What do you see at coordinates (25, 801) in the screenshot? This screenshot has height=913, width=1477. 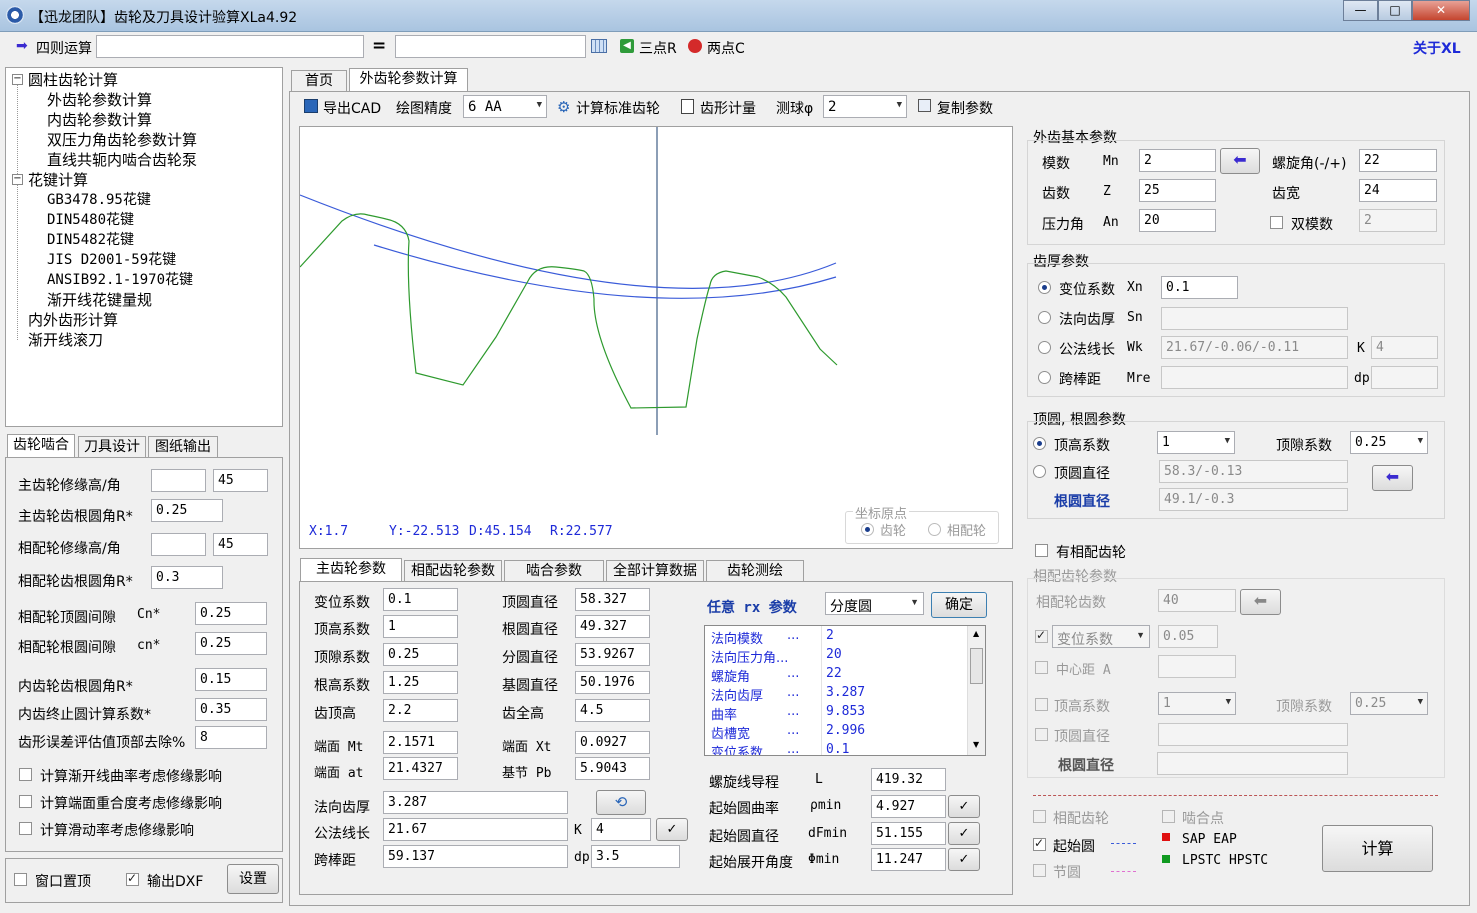 I see `contact-ratio-checkbox` at bounding box center [25, 801].